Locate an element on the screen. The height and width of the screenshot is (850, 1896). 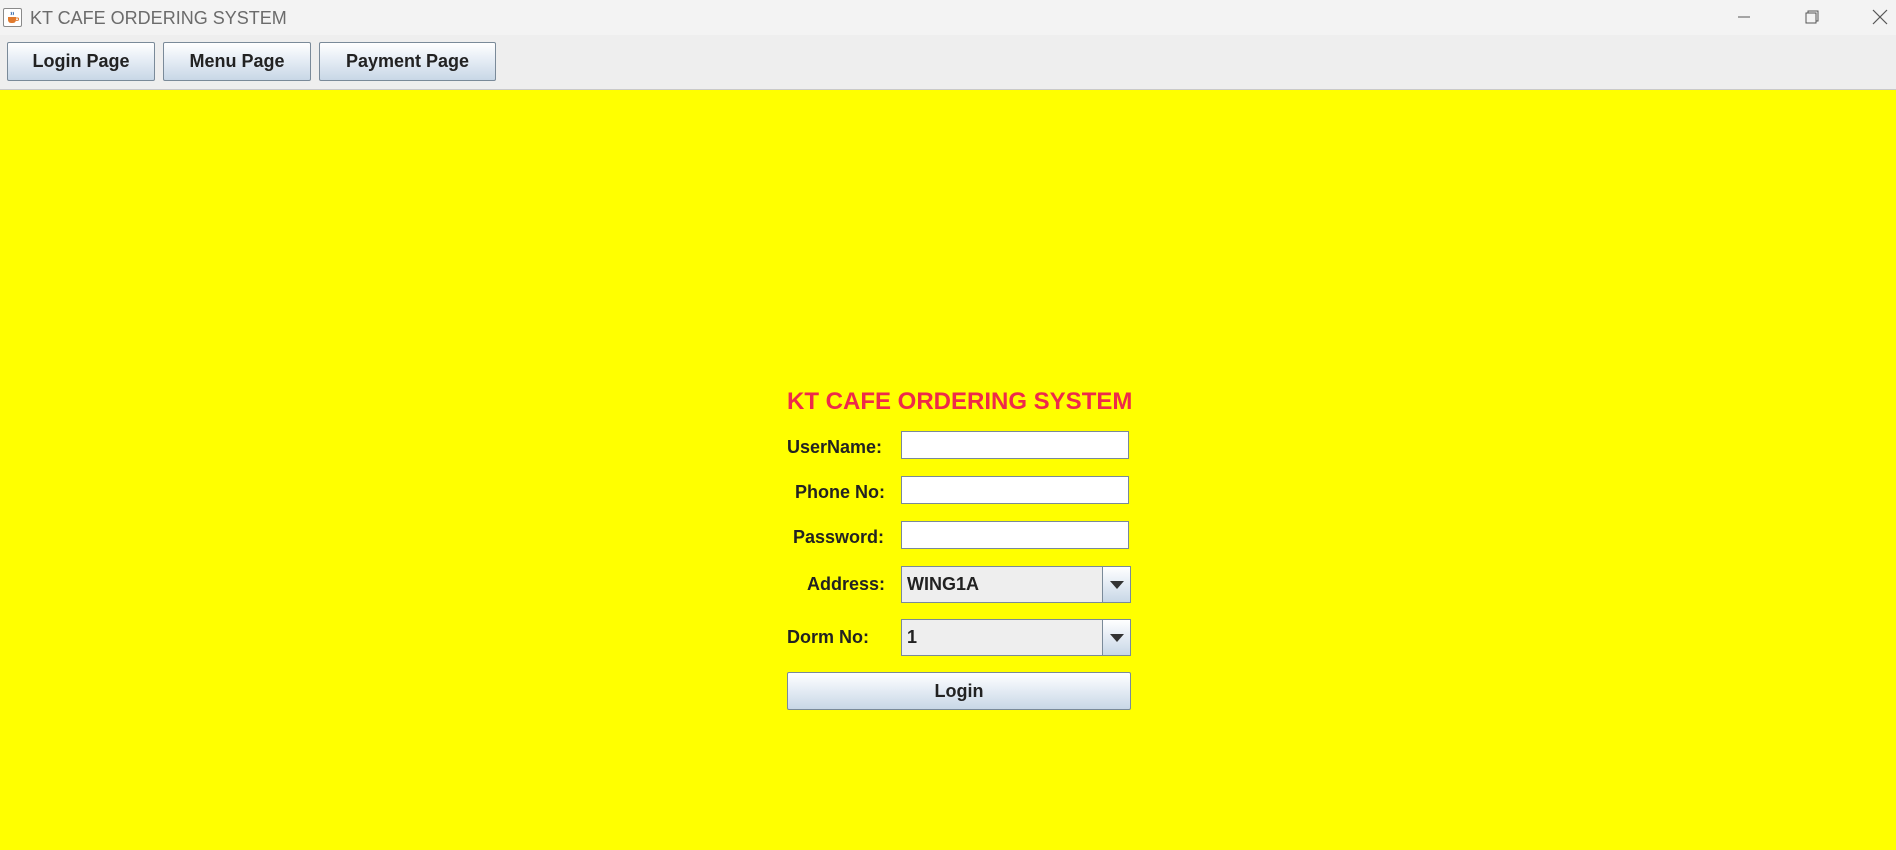
dorm-dropdown-arrow is located at coordinates (1116, 637).